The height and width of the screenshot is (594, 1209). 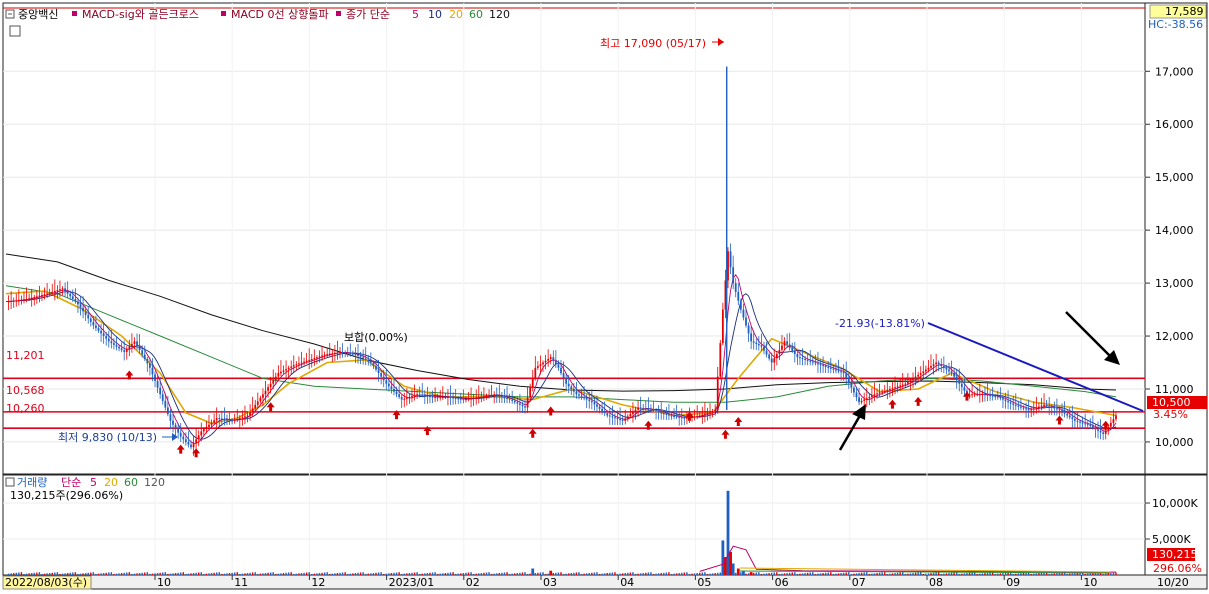 I want to click on indicator-macd-zero: MACD 0선 상향돌파, so click(x=280, y=14).